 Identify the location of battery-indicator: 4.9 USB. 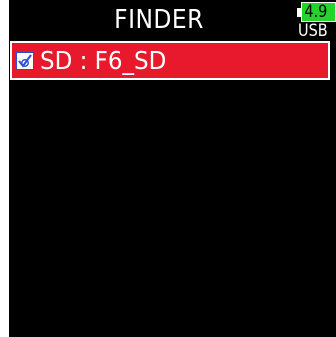
(316, 21).